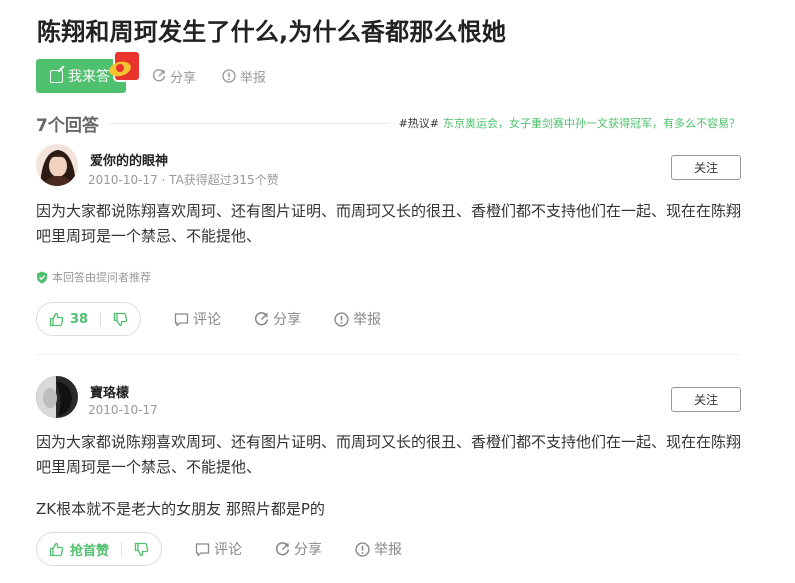 The image size is (795, 583). I want to click on answer-extra-text: ZK根本就不是老大的女朋友 那照片都是P的, so click(180, 509).